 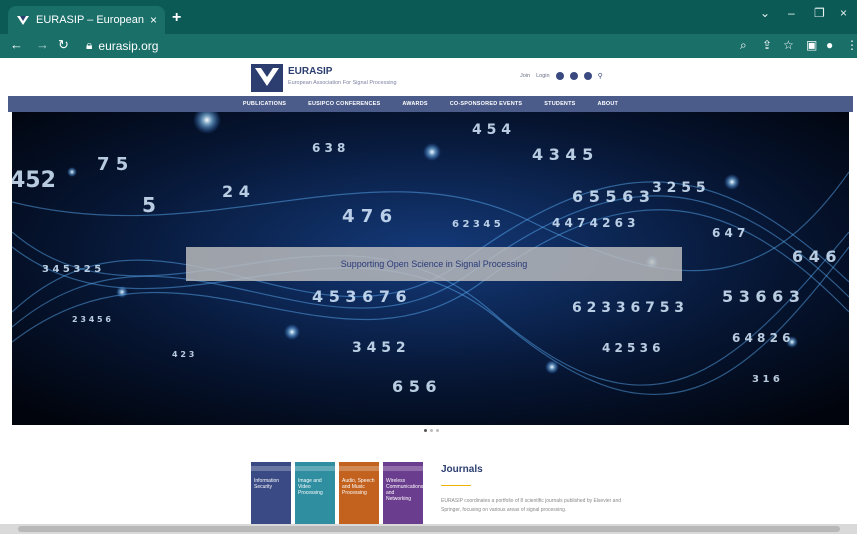 I want to click on svg-text: 2 4, so click(x=236, y=191).